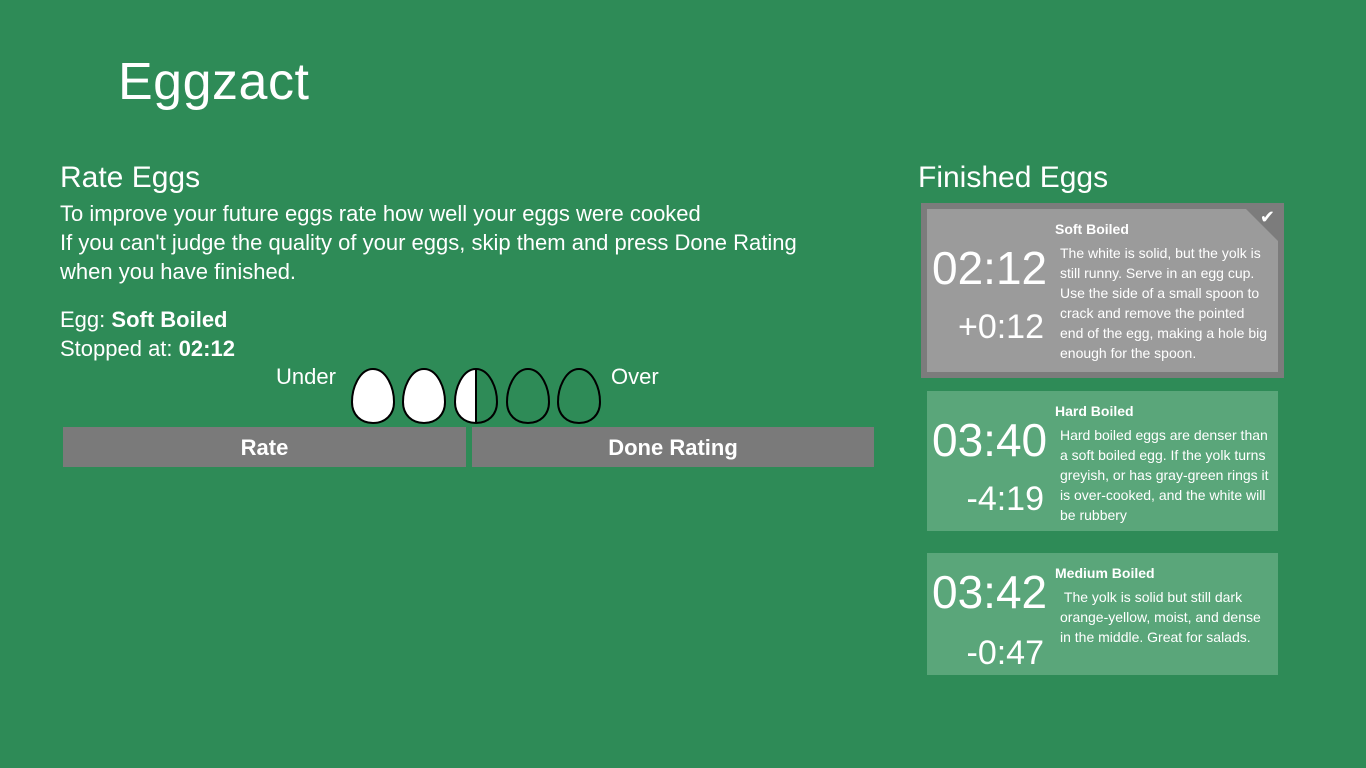 The image size is (1366, 768). What do you see at coordinates (990, 592) in the screenshot?
I see `card-time: 03:42` at bounding box center [990, 592].